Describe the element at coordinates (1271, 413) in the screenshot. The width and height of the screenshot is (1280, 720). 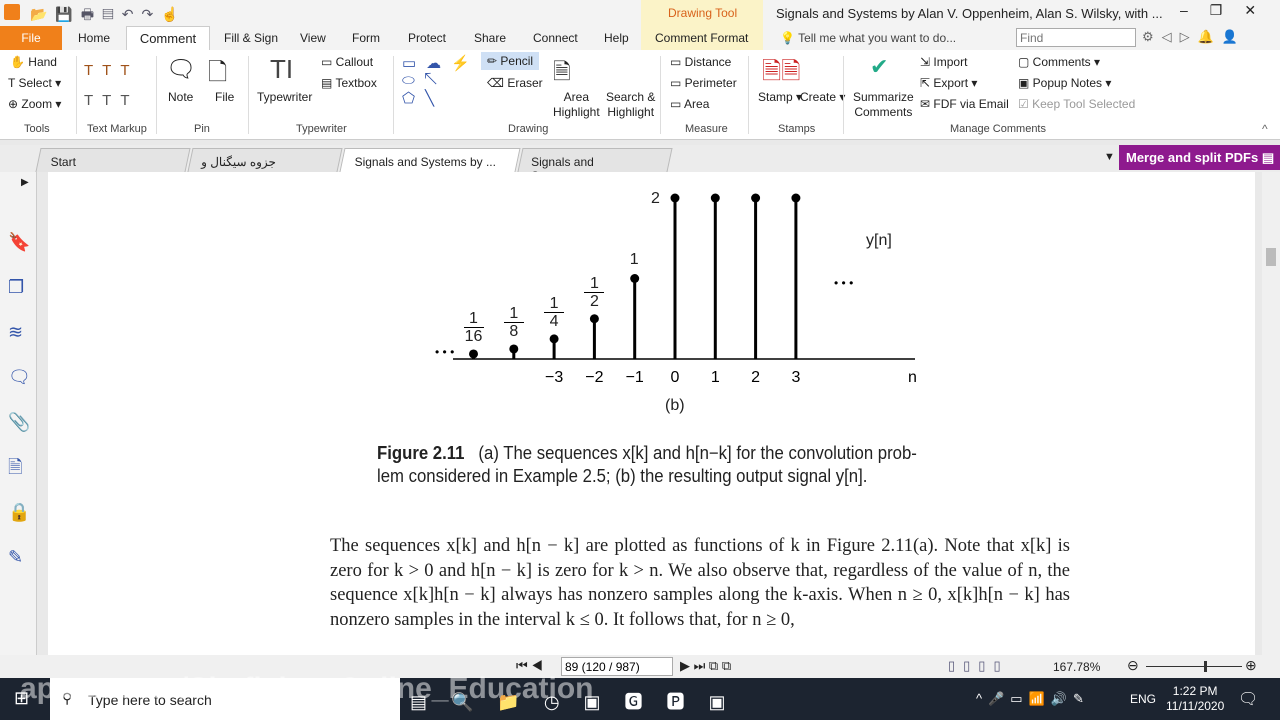
I see `vertical-scrollbar` at that location.